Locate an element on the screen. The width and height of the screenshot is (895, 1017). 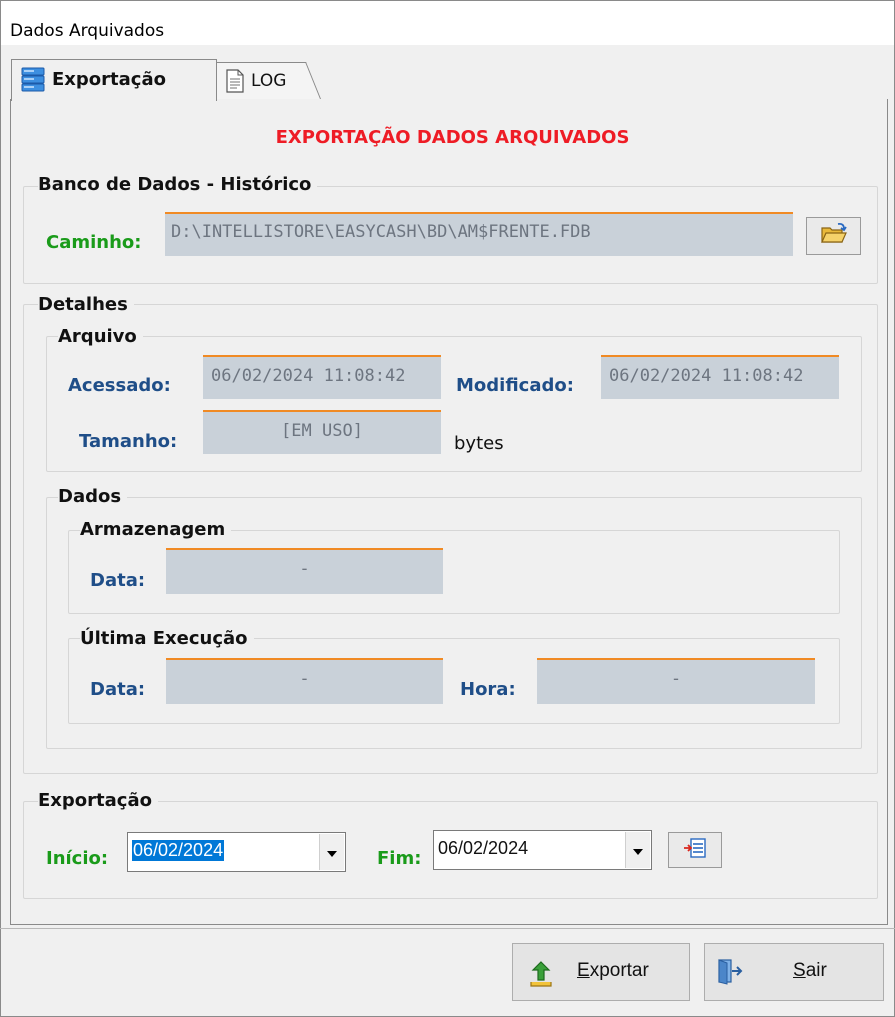
inicio-label: Início: is located at coordinates (77, 858).